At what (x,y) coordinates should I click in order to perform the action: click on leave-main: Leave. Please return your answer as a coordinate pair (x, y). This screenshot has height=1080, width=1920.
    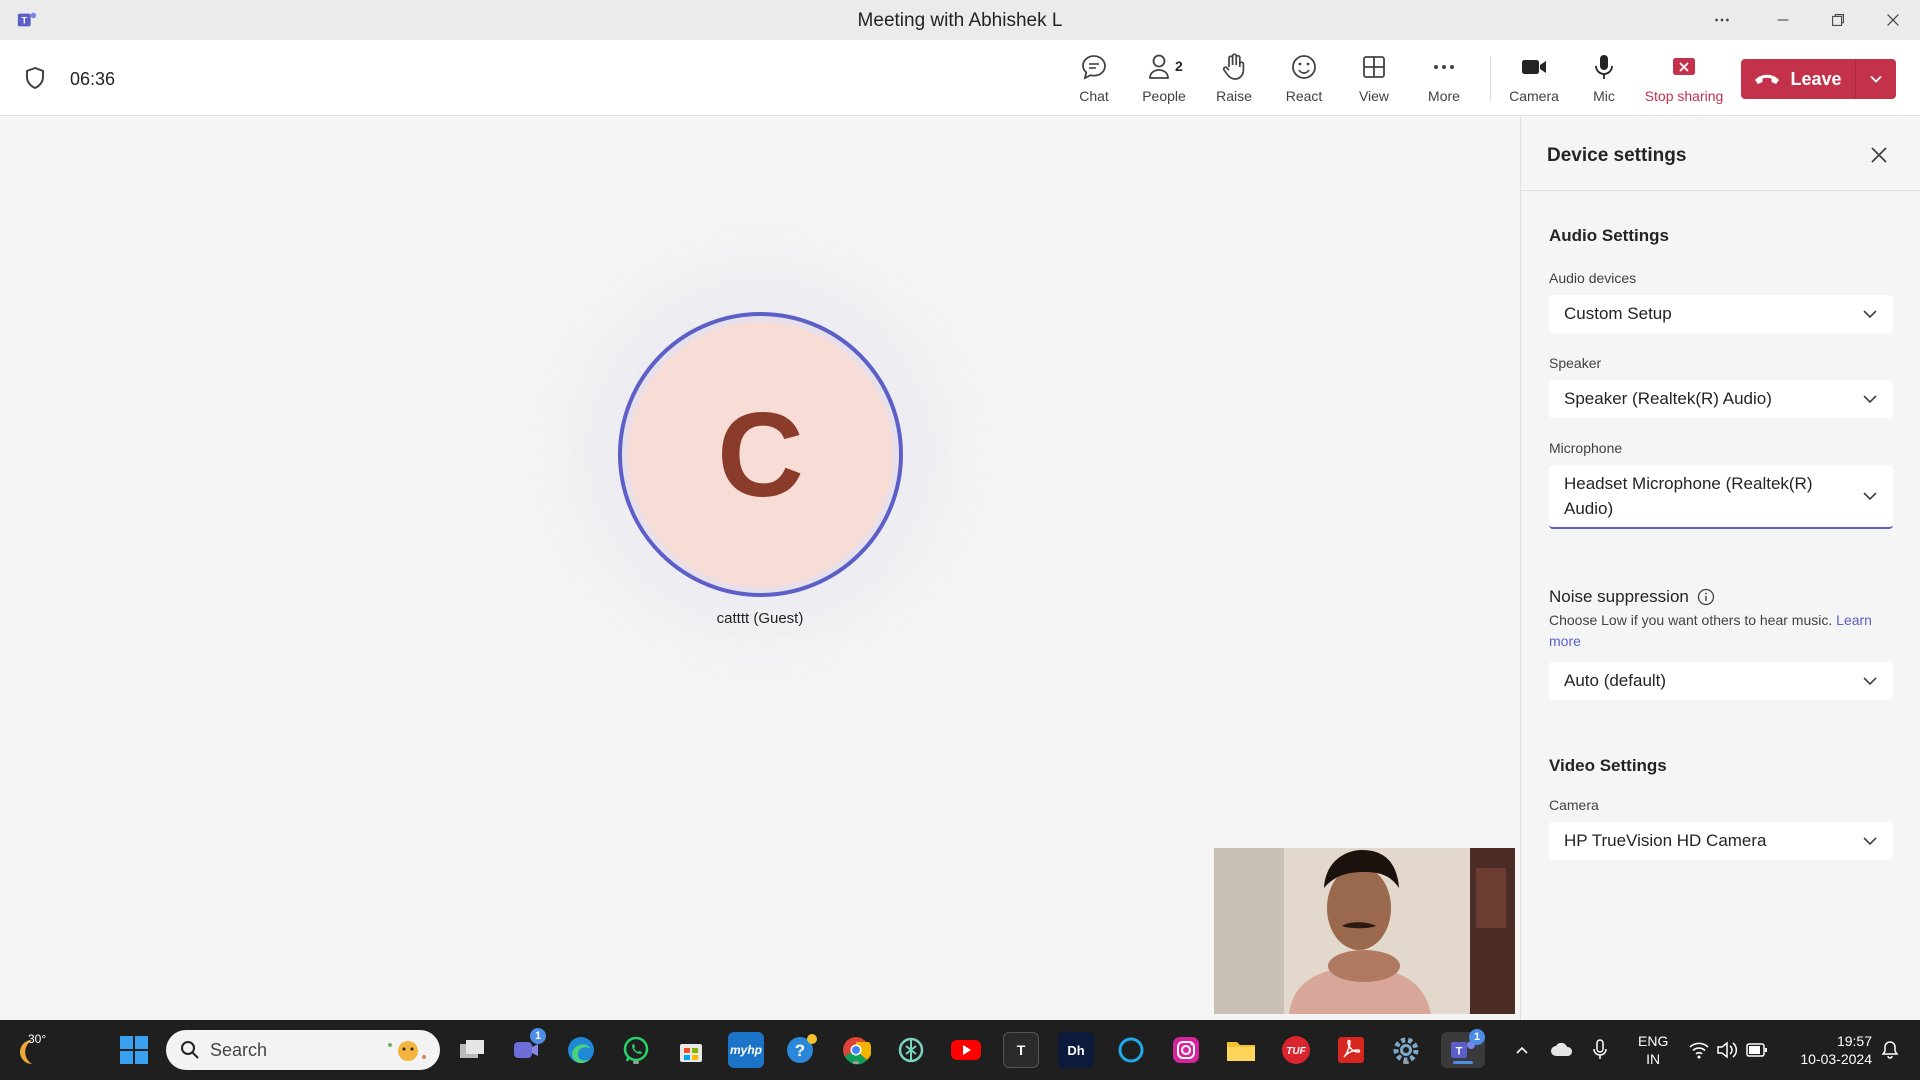
    Looking at the image, I should click on (1798, 79).